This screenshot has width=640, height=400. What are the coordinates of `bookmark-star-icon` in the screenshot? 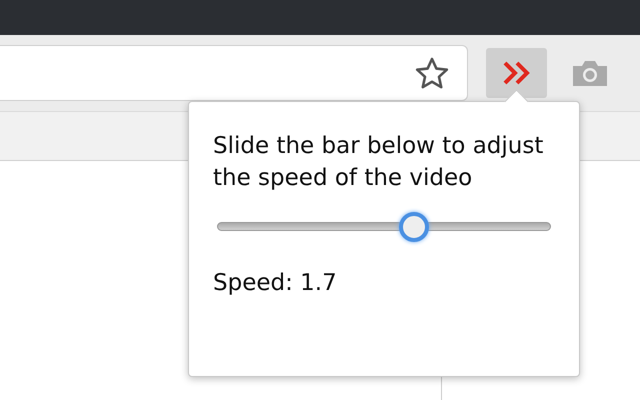 It's located at (432, 73).